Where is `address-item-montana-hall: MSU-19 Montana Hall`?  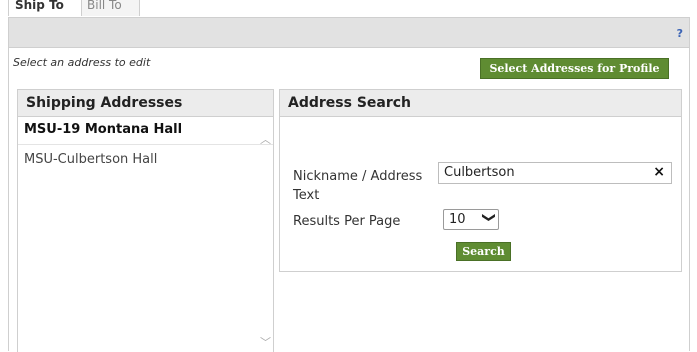 address-item-montana-hall: MSU-19 Montana Hall is located at coordinates (145, 131).